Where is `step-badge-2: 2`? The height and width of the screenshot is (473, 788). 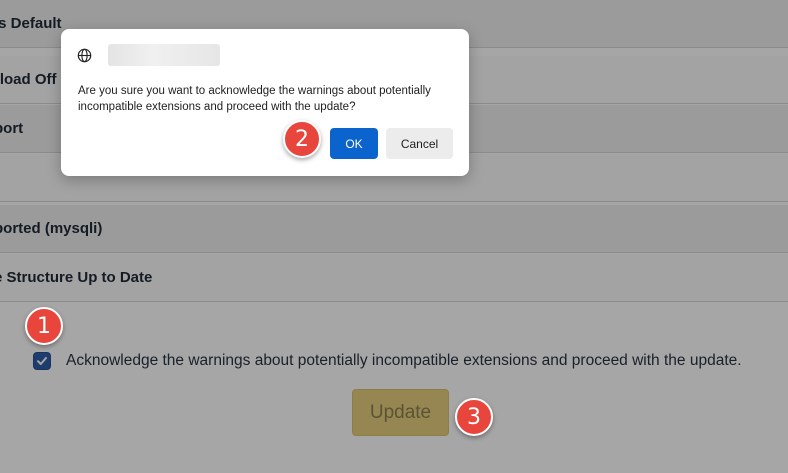 step-badge-2: 2 is located at coordinates (302, 139).